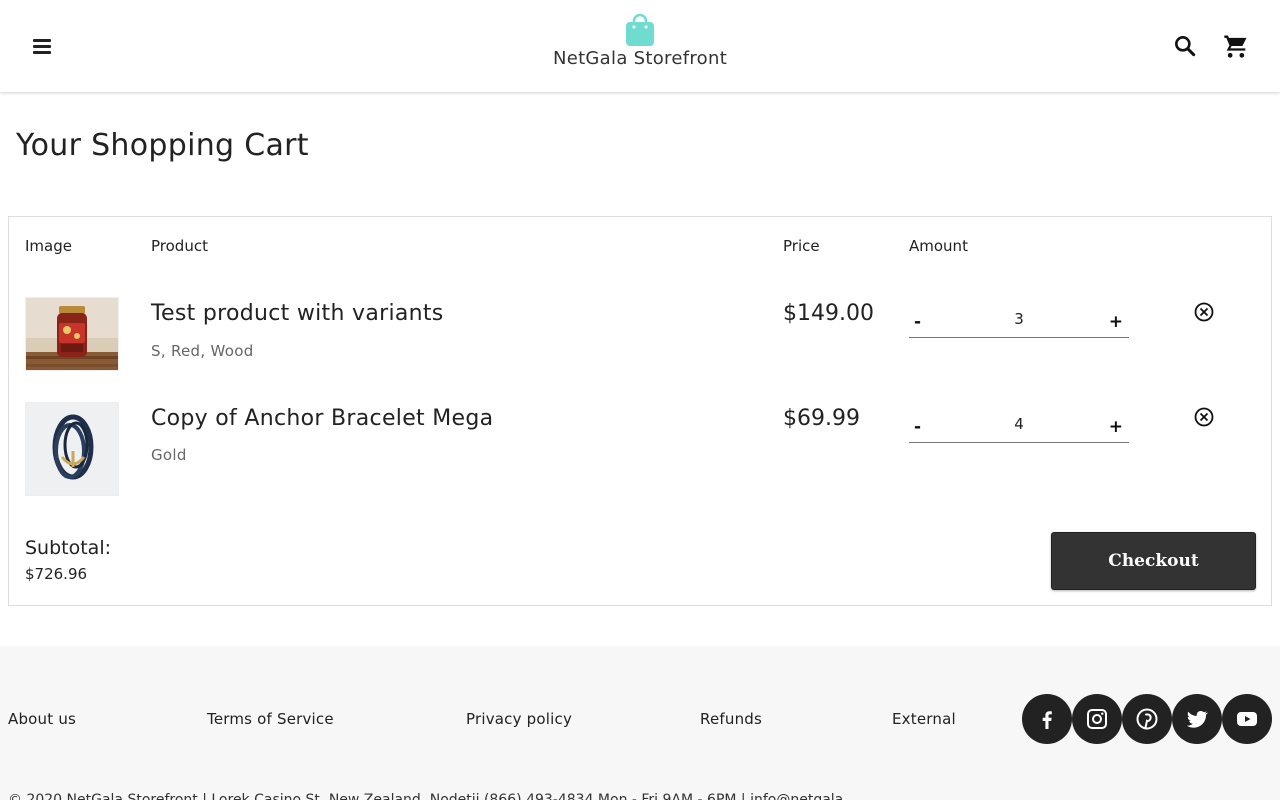 The width and height of the screenshot is (1280, 800). I want to click on column-header-amount: Amount, so click(938, 246).